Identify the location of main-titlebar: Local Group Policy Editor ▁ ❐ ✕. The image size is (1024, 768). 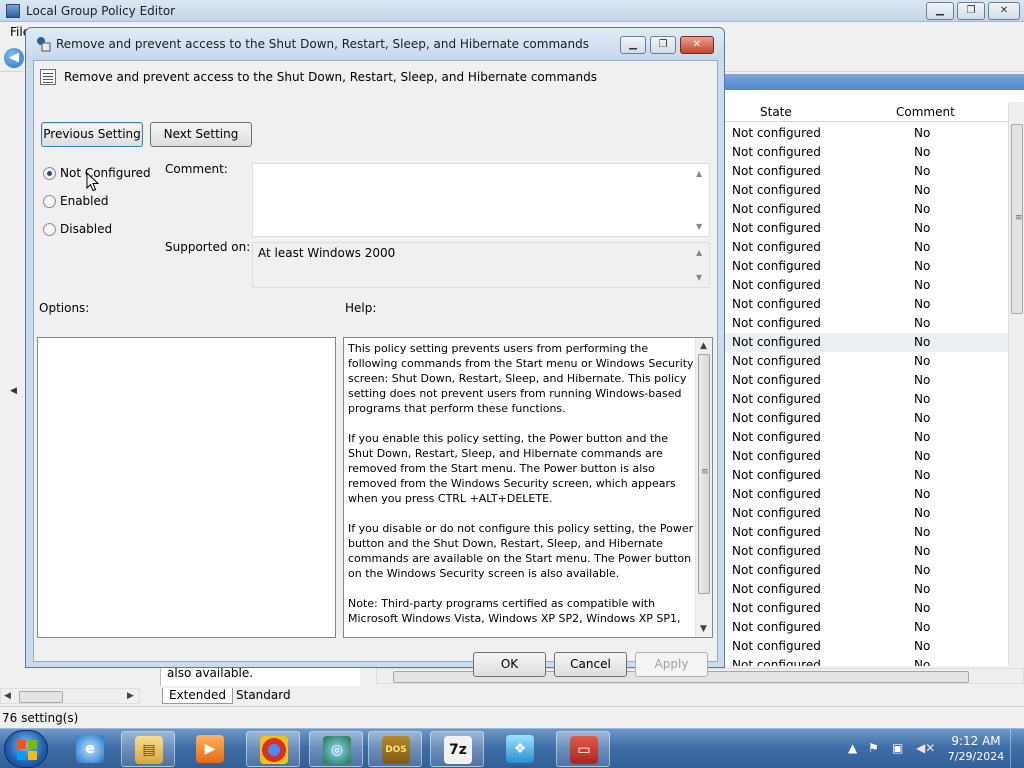
(512, 11).